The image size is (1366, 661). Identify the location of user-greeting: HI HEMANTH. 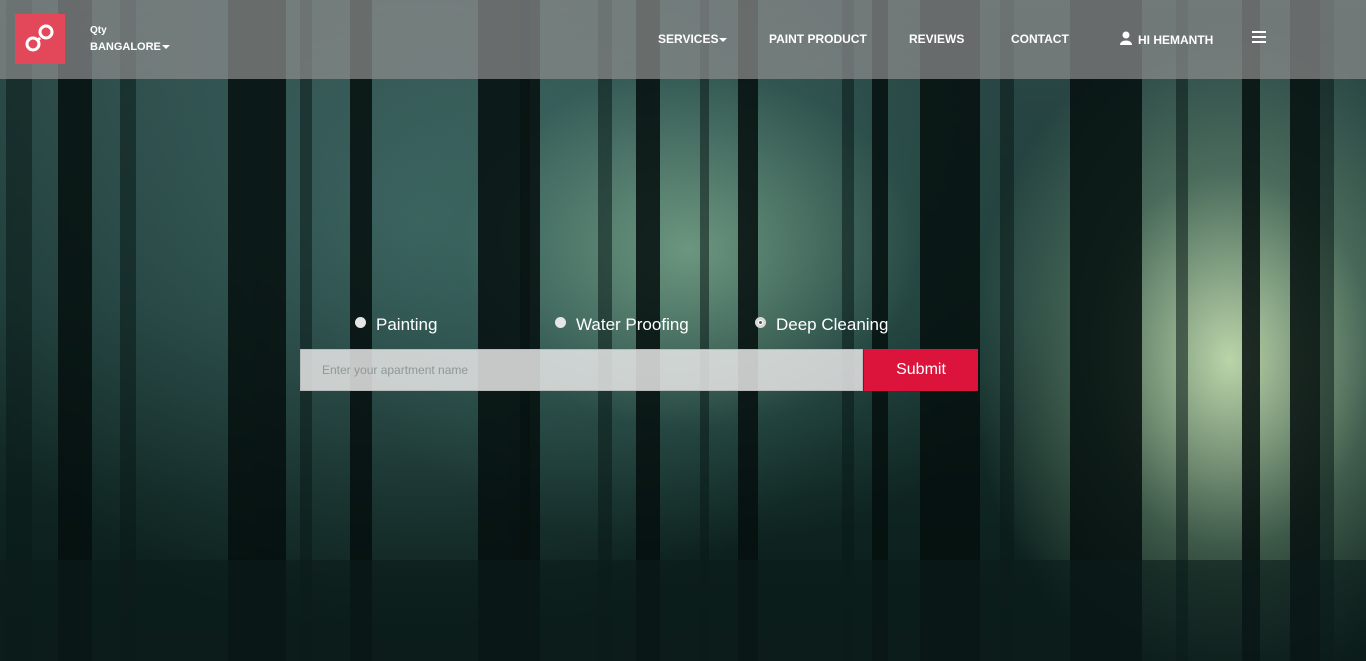
(1176, 40).